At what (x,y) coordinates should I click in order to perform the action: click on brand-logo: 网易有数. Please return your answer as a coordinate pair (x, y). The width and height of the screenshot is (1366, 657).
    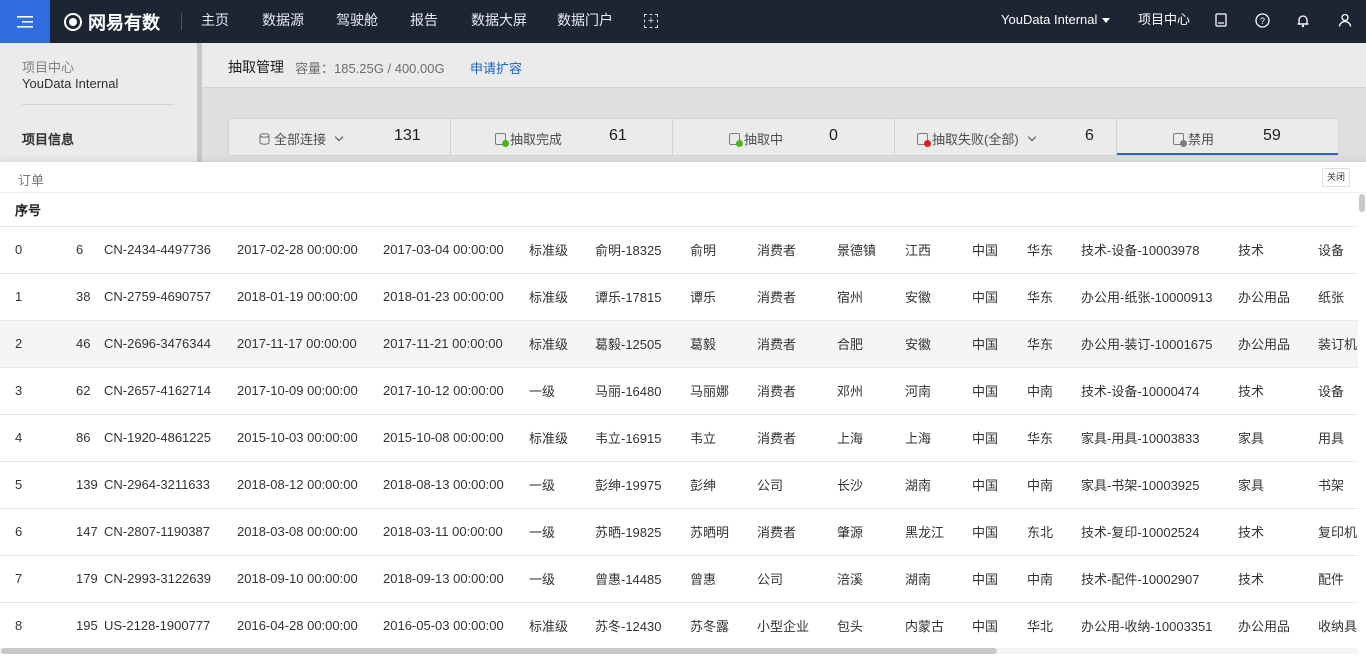
    Looking at the image, I should click on (112, 21).